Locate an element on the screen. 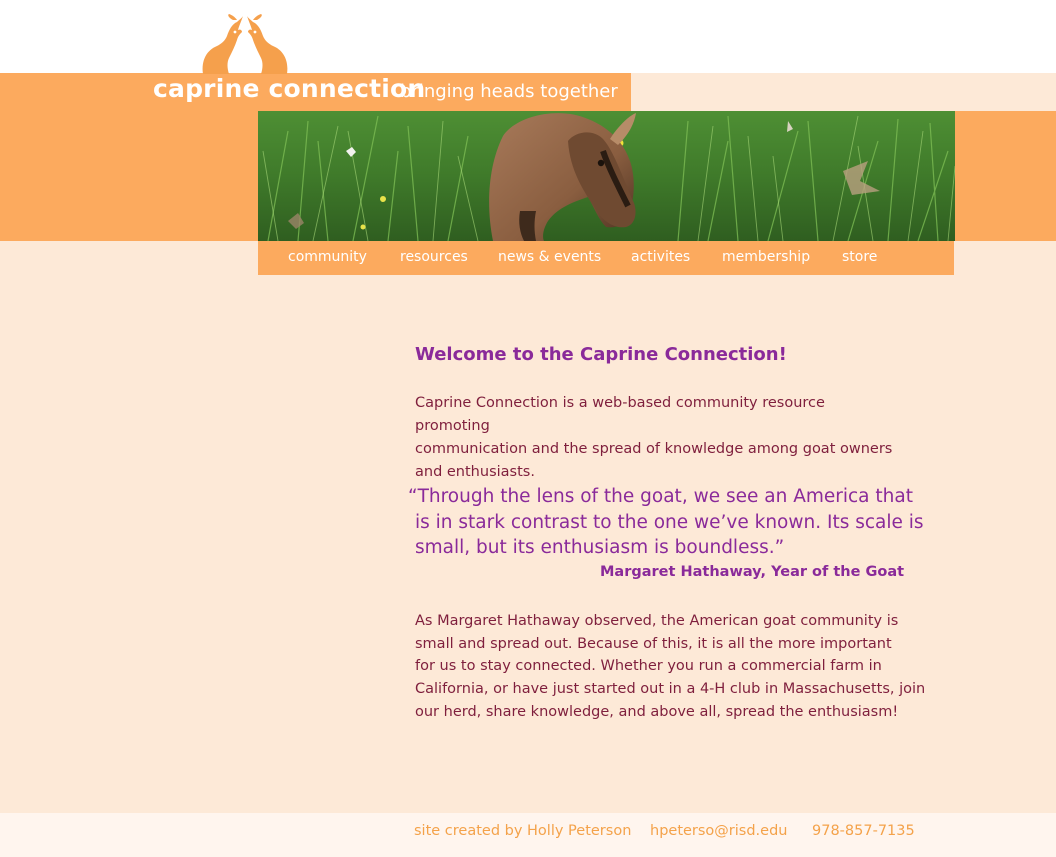 The image size is (1056, 857). two-goats-logo-icon is located at coordinates (245, 45).